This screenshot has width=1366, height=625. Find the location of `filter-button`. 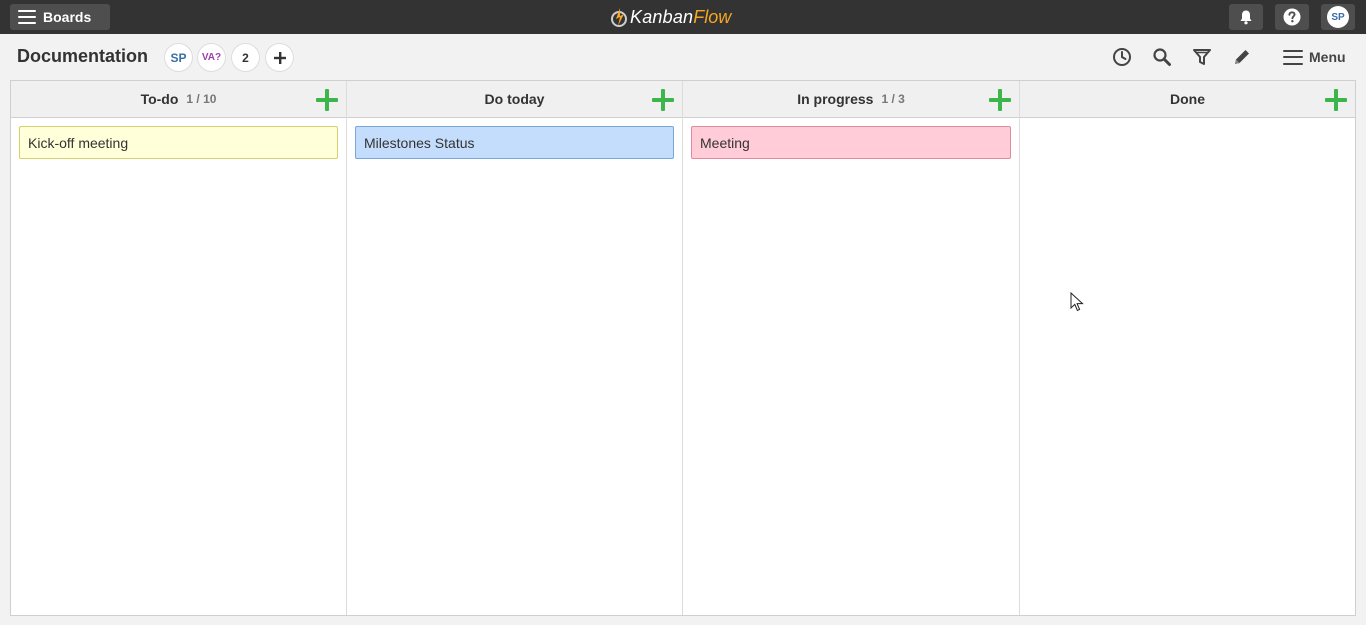

filter-button is located at coordinates (1202, 57).